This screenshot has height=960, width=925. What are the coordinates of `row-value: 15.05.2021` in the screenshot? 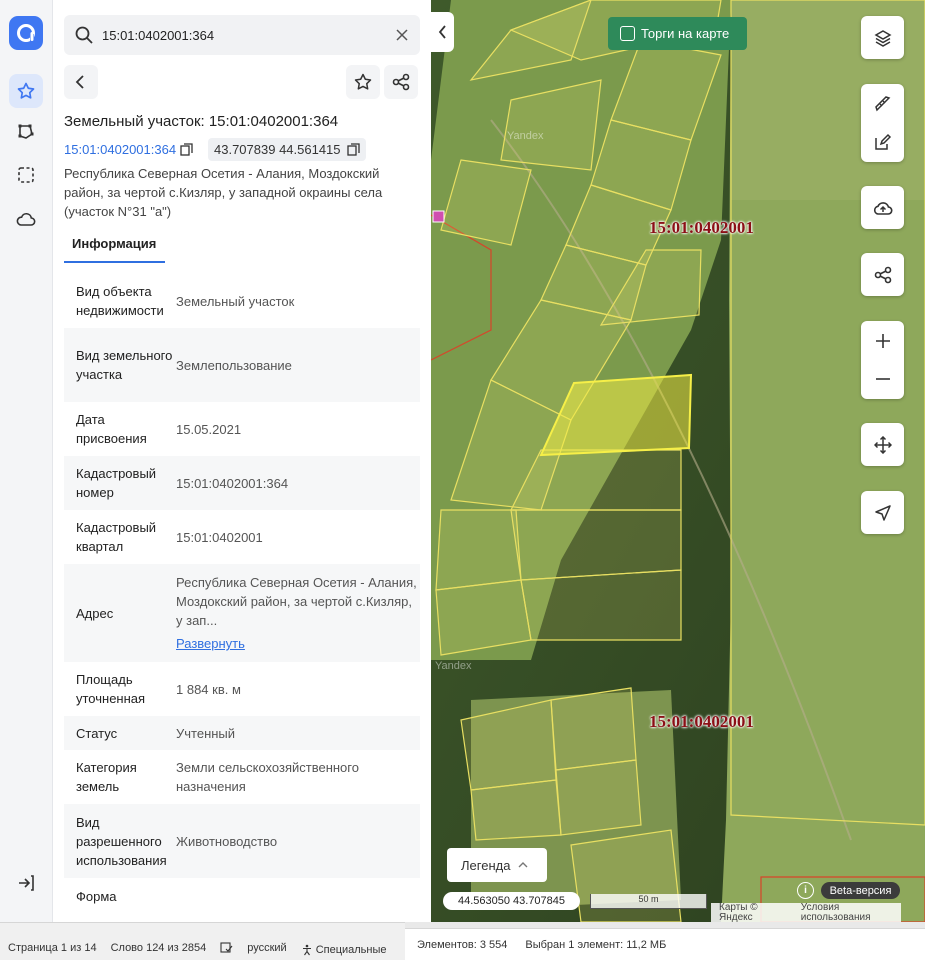 It's located at (209, 429).